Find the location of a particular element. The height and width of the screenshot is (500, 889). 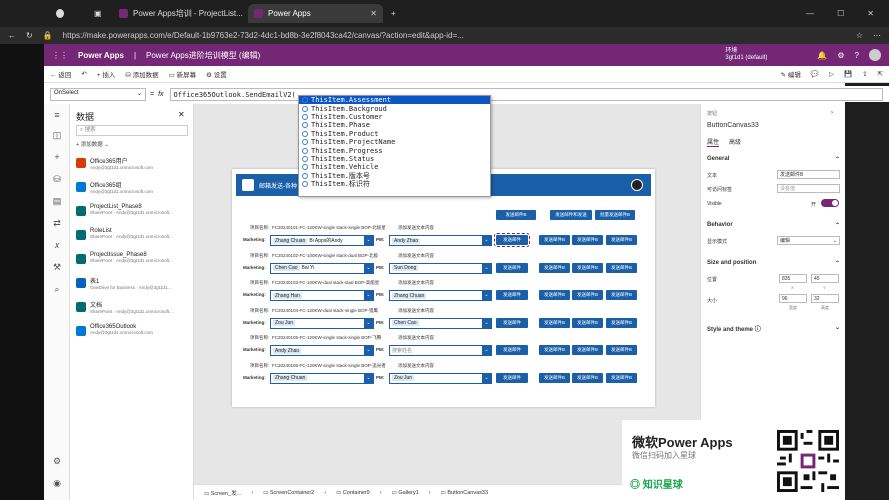

insert-icon: + is located at coordinates (57, 158).